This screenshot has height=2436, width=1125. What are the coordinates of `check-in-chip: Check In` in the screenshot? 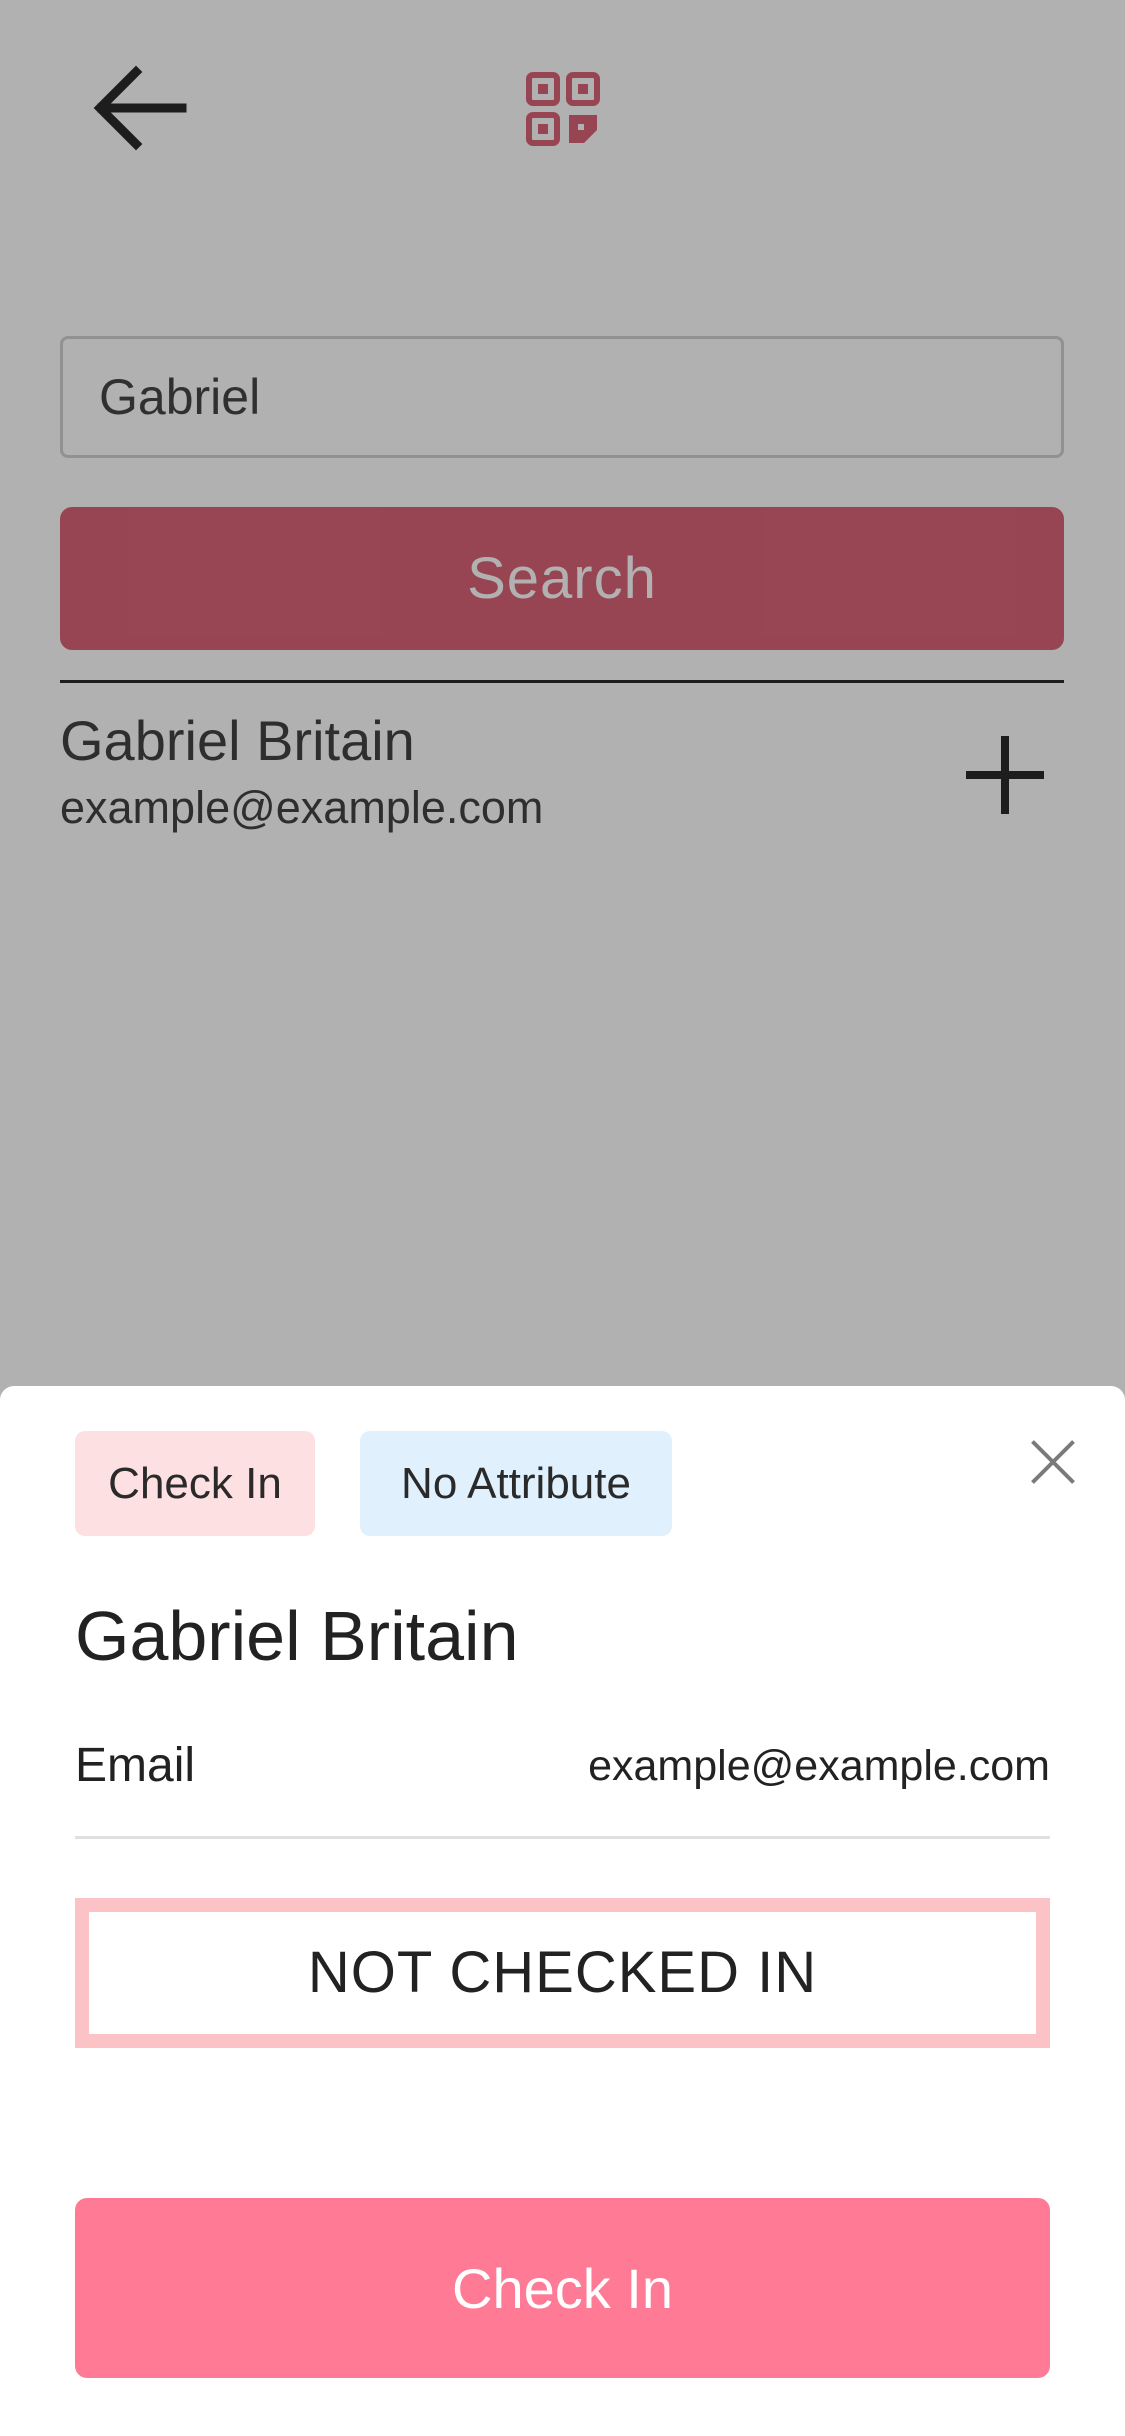 It's located at (195, 1483).